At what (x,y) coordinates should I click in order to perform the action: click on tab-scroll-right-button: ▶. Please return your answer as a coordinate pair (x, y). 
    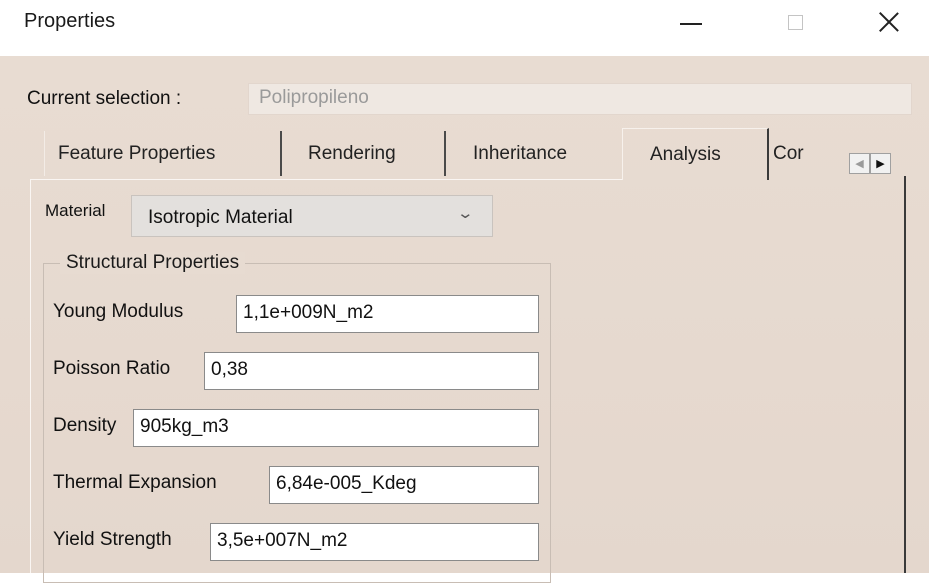
    Looking at the image, I should click on (880, 163).